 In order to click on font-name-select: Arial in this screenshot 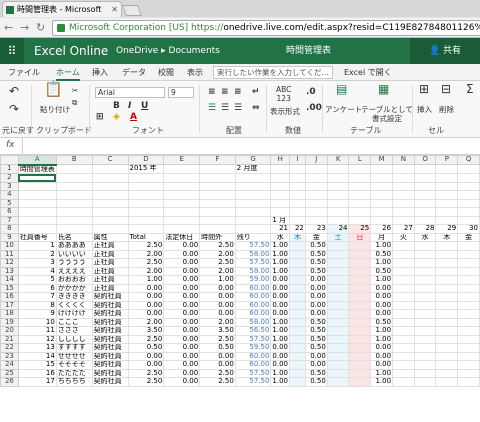, I will do `click(130, 92)`.